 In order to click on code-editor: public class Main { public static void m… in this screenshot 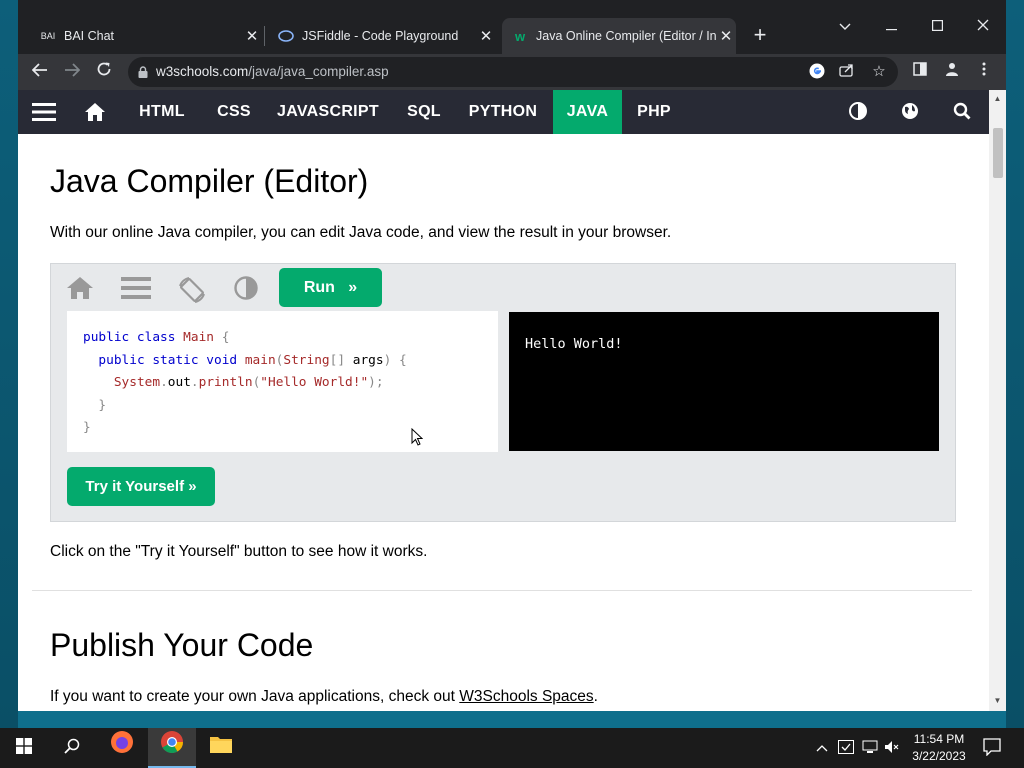, I will do `click(282, 381)`.